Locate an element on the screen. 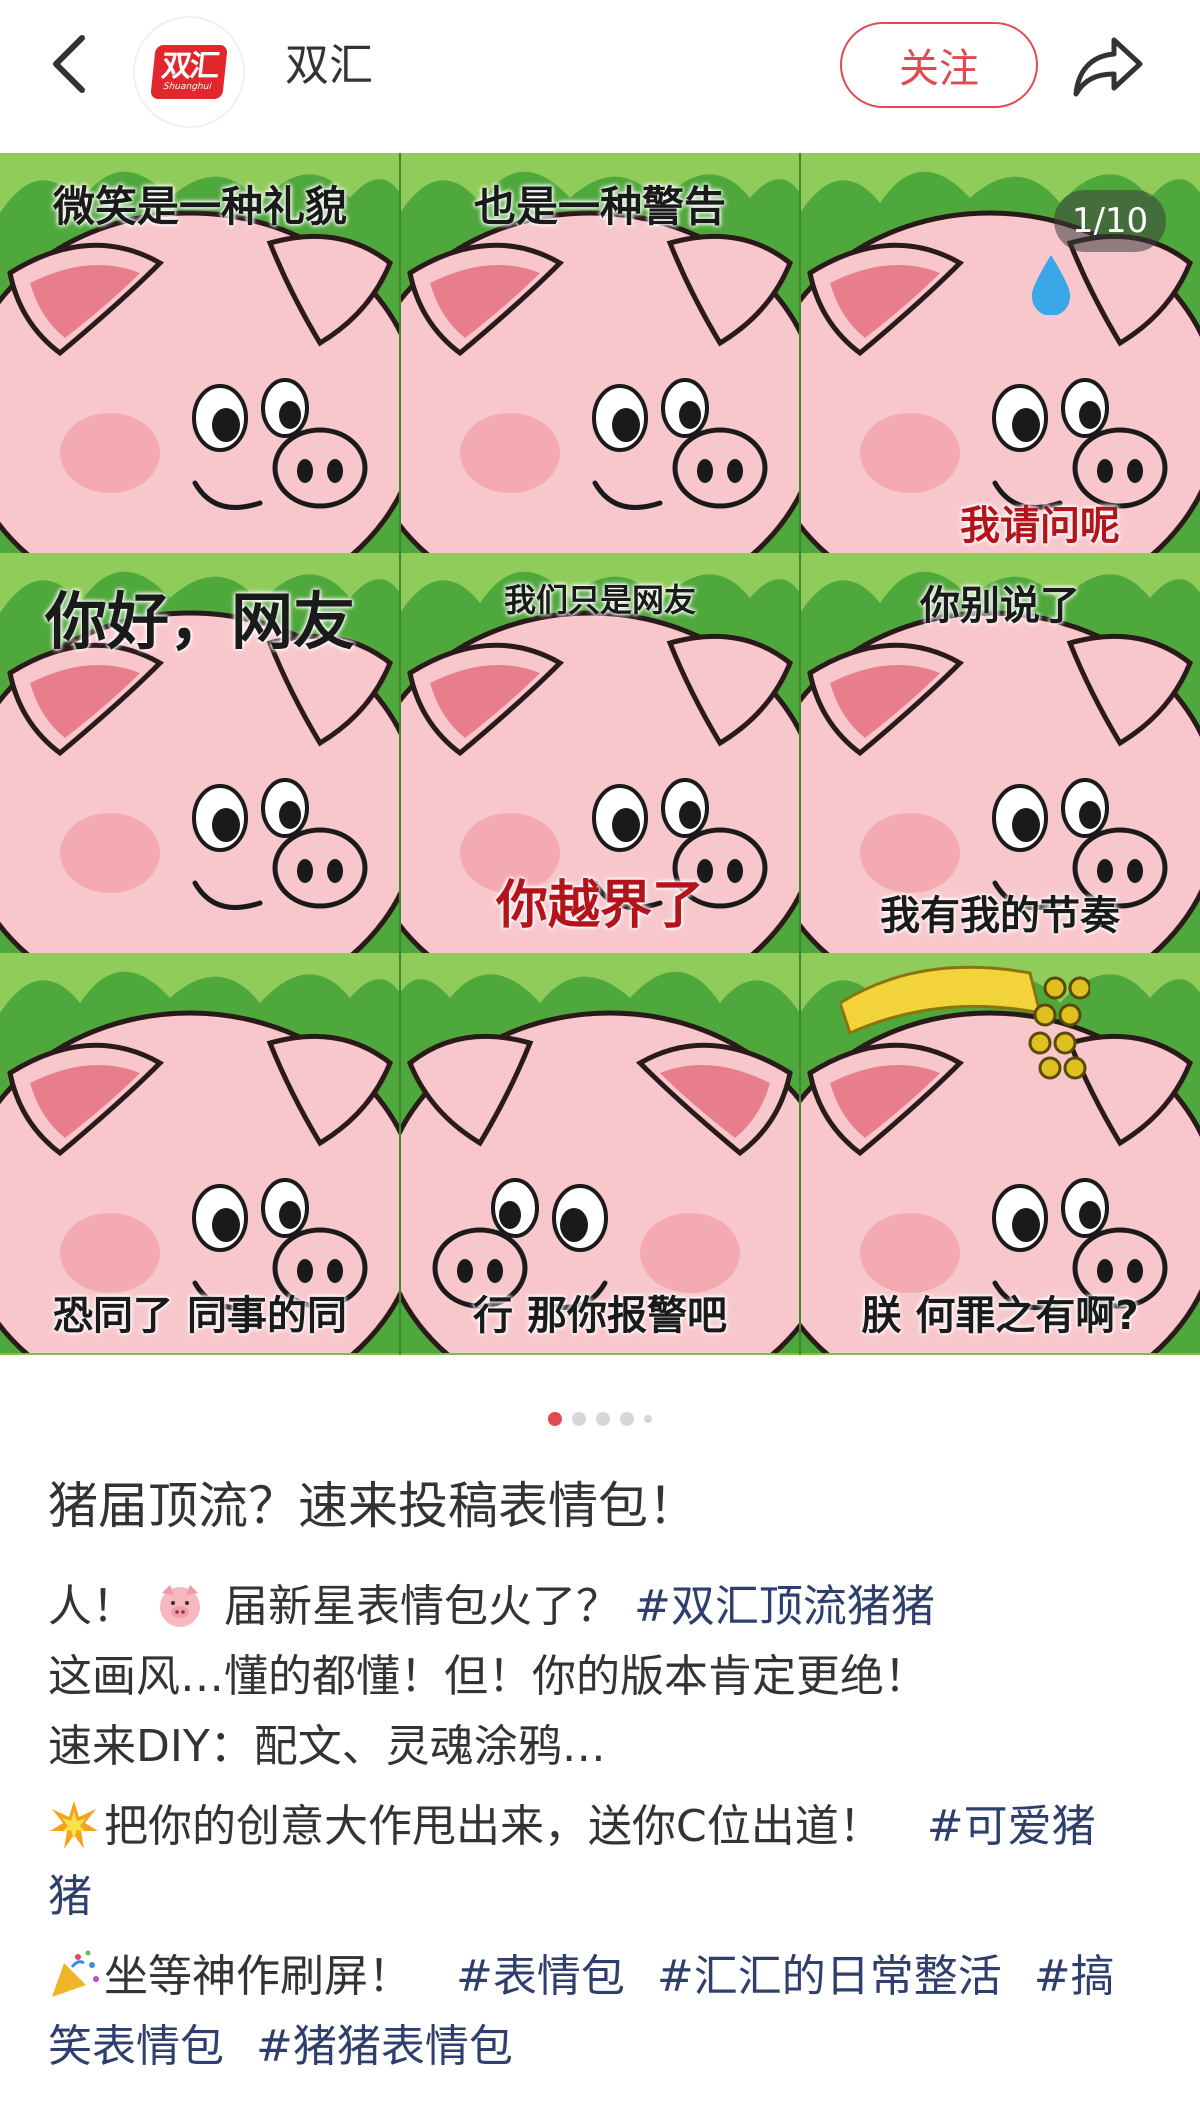 The height and width of the screenshot is (2117, 1200). body-text-segment: 坐等神作刷屏！ is located at coordinates (258, 1976).